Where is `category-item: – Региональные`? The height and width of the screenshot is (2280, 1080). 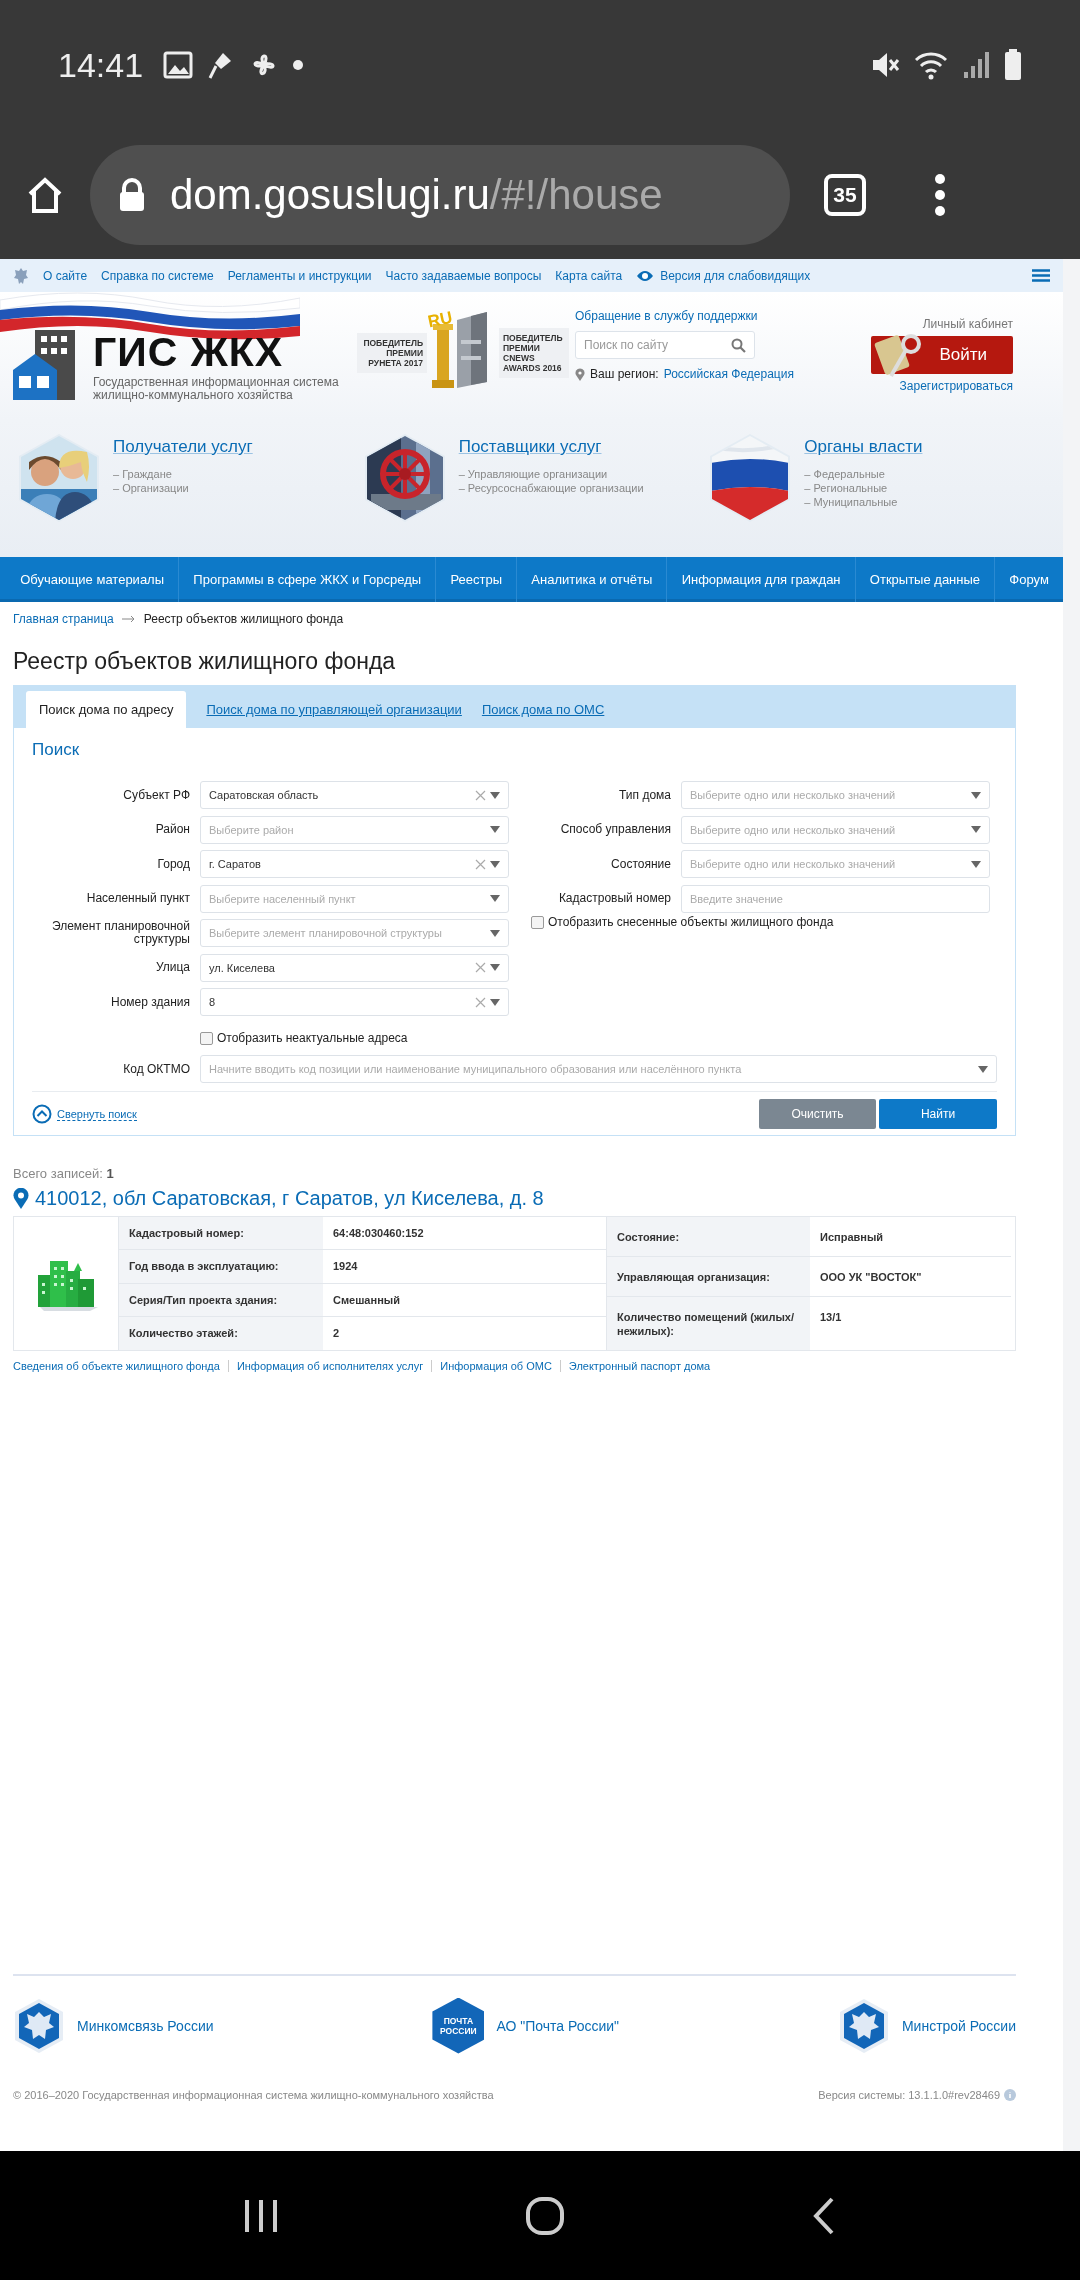
category-item: – Региональные is located at coordinates (863, 488).